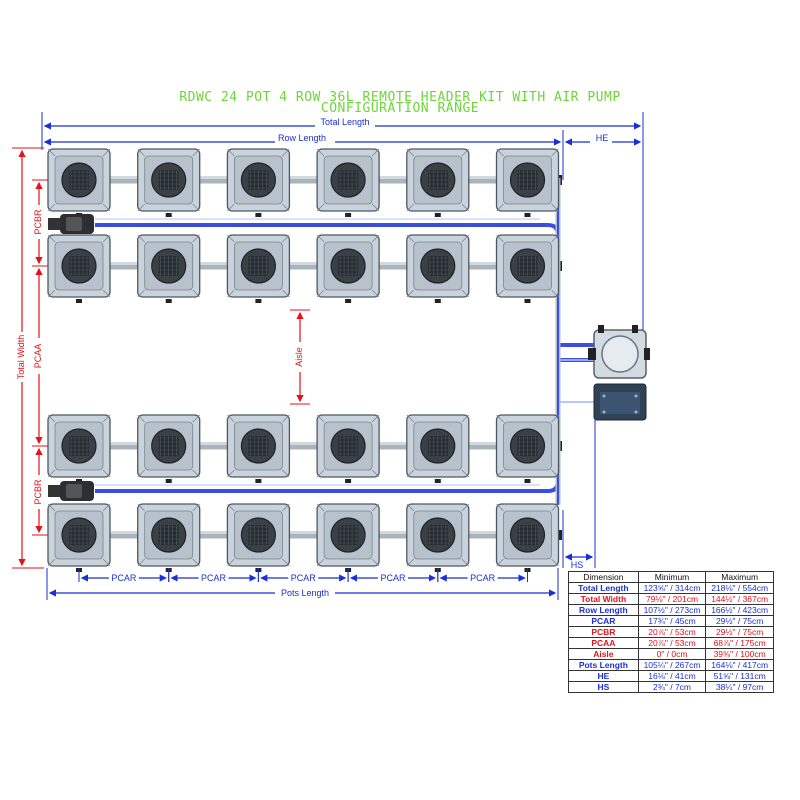 The width and height of the screenshot is (800, 800). Describe the element at coordinates (603, 599) in the screenshot. I see `table-cell-dimension: Total Width` at that location.